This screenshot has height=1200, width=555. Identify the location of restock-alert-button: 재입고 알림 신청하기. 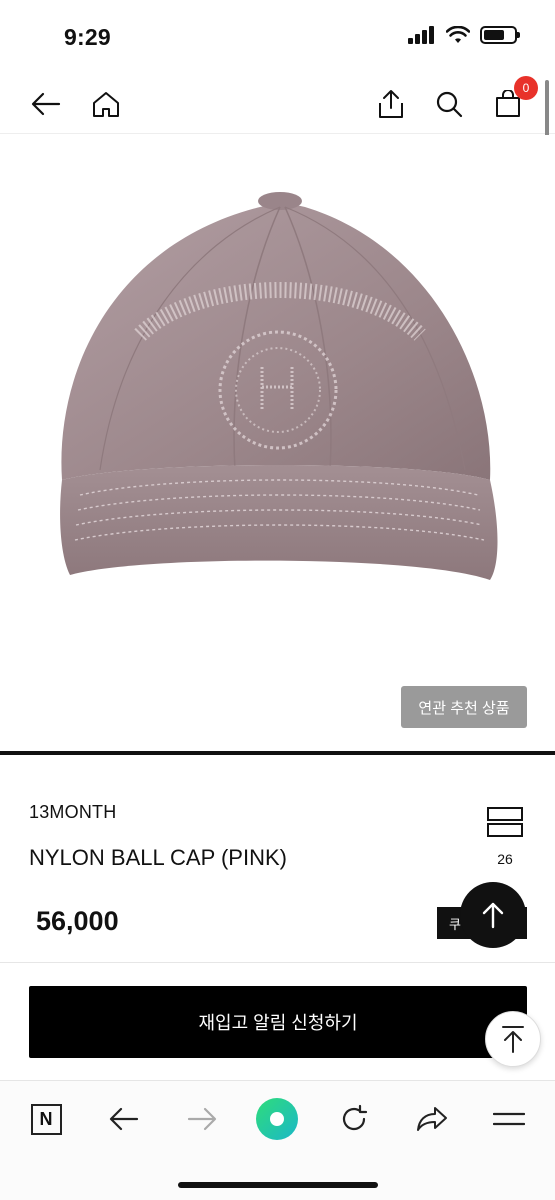
(278, 1022).